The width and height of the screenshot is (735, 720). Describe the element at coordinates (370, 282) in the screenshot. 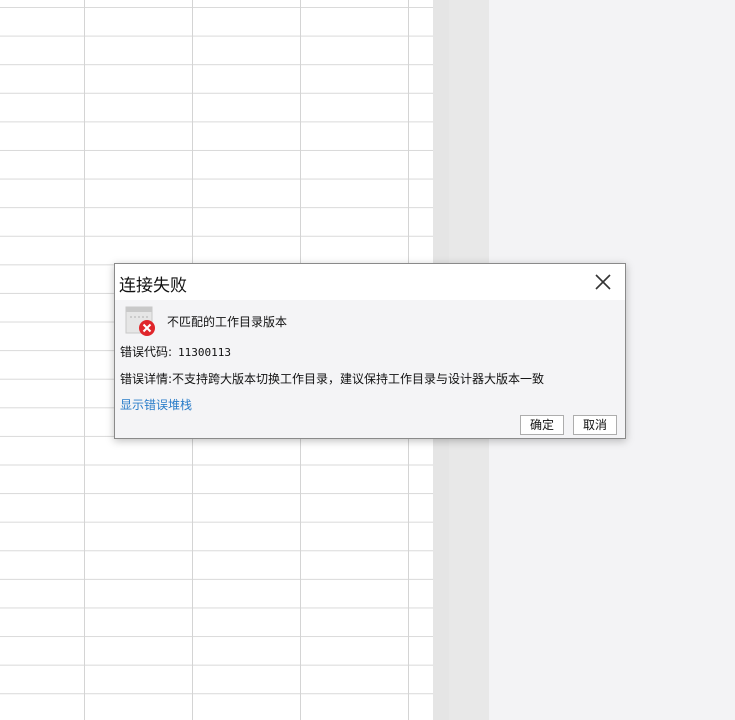

I see `dialog-titlebar: 连接失败` at that location.